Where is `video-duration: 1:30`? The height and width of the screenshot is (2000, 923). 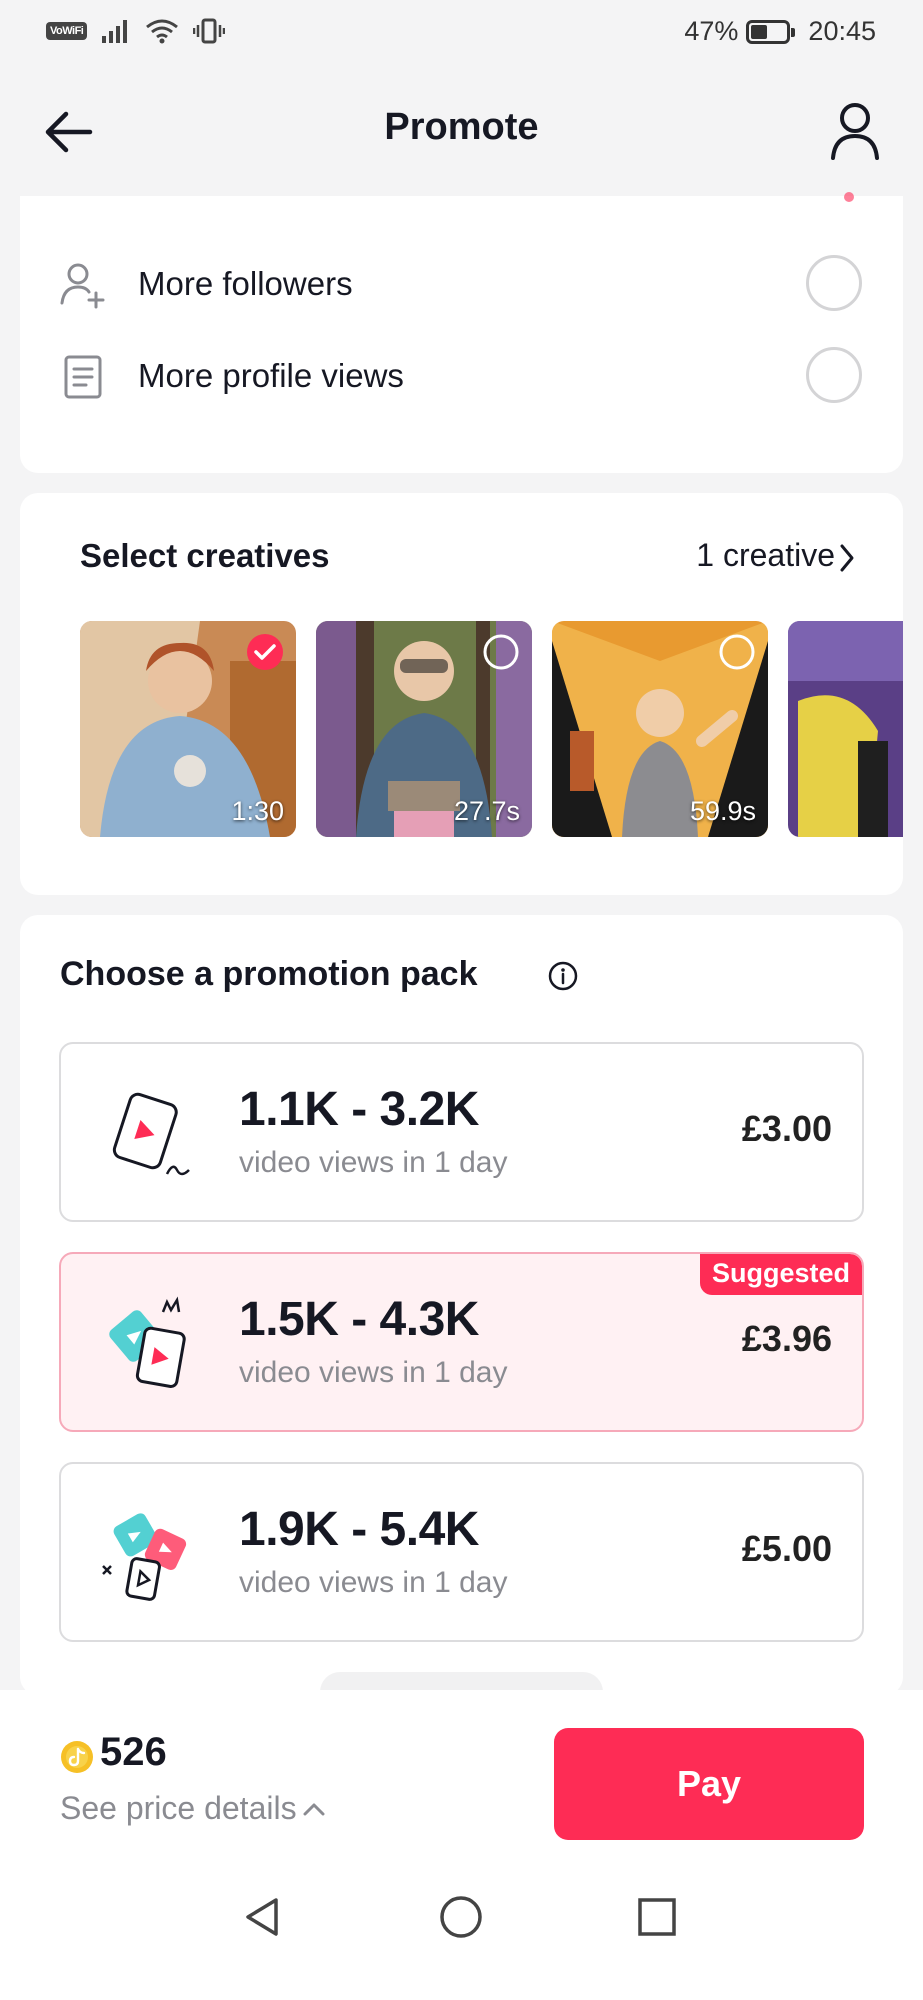
video-duration: 1:30 is located at coordinates (257, 811).